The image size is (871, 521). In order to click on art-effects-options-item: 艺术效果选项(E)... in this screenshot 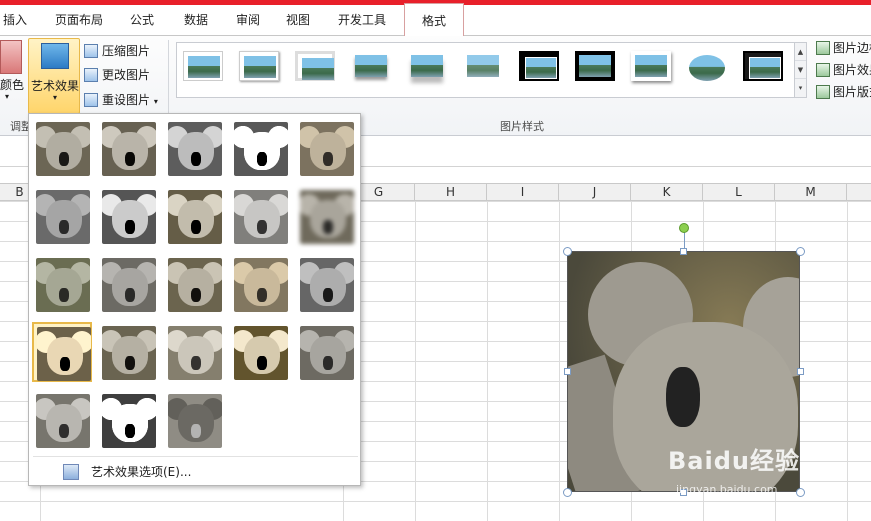, I will do `click(127, 472)`.